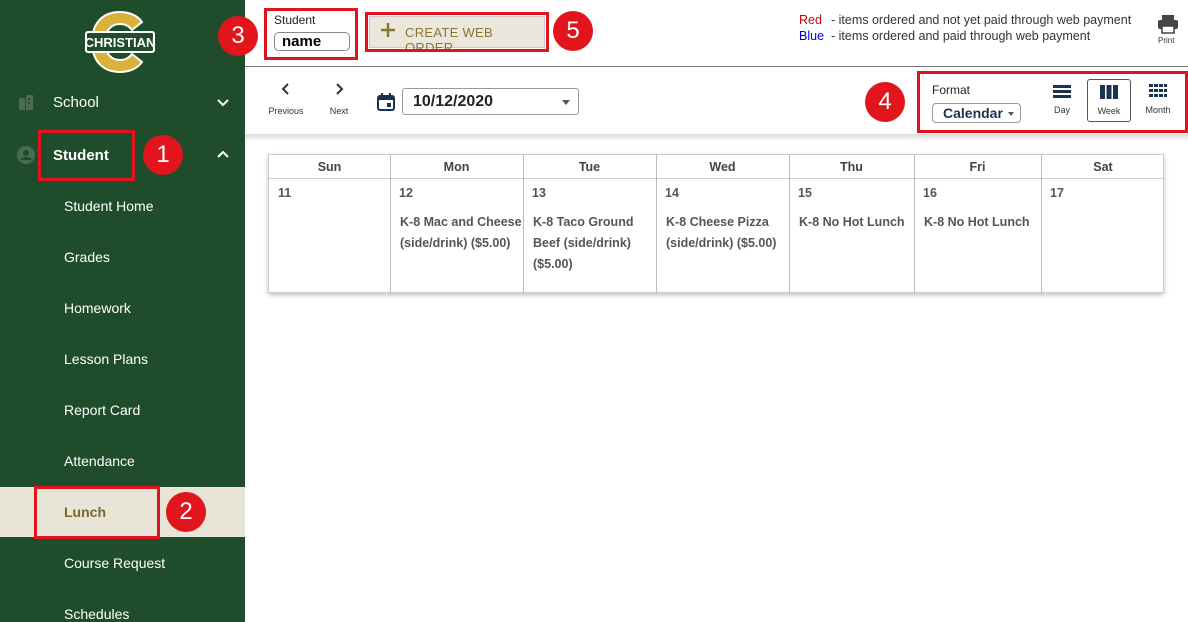 The image size is (1188, 622). I want to click on sidebar-item-label: Attendance, so click(99, 461).